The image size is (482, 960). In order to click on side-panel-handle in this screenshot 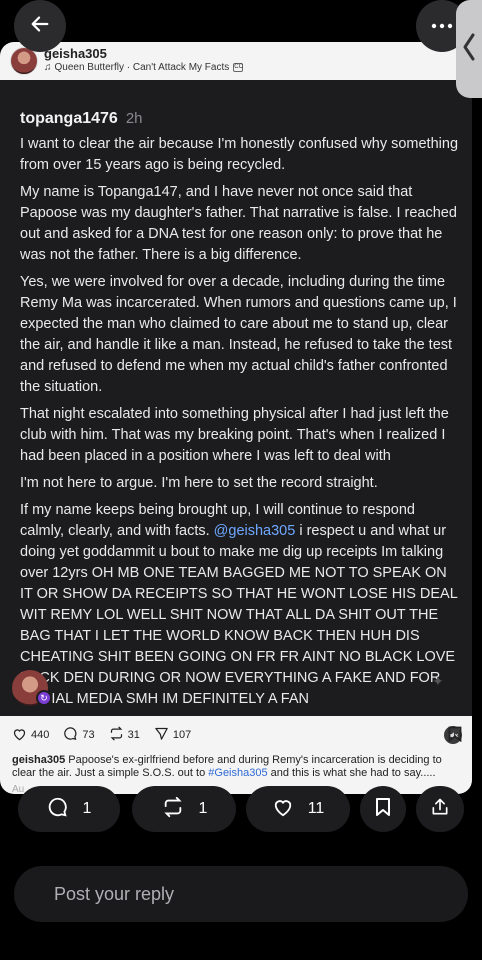, I will do `click(469, 49)`.